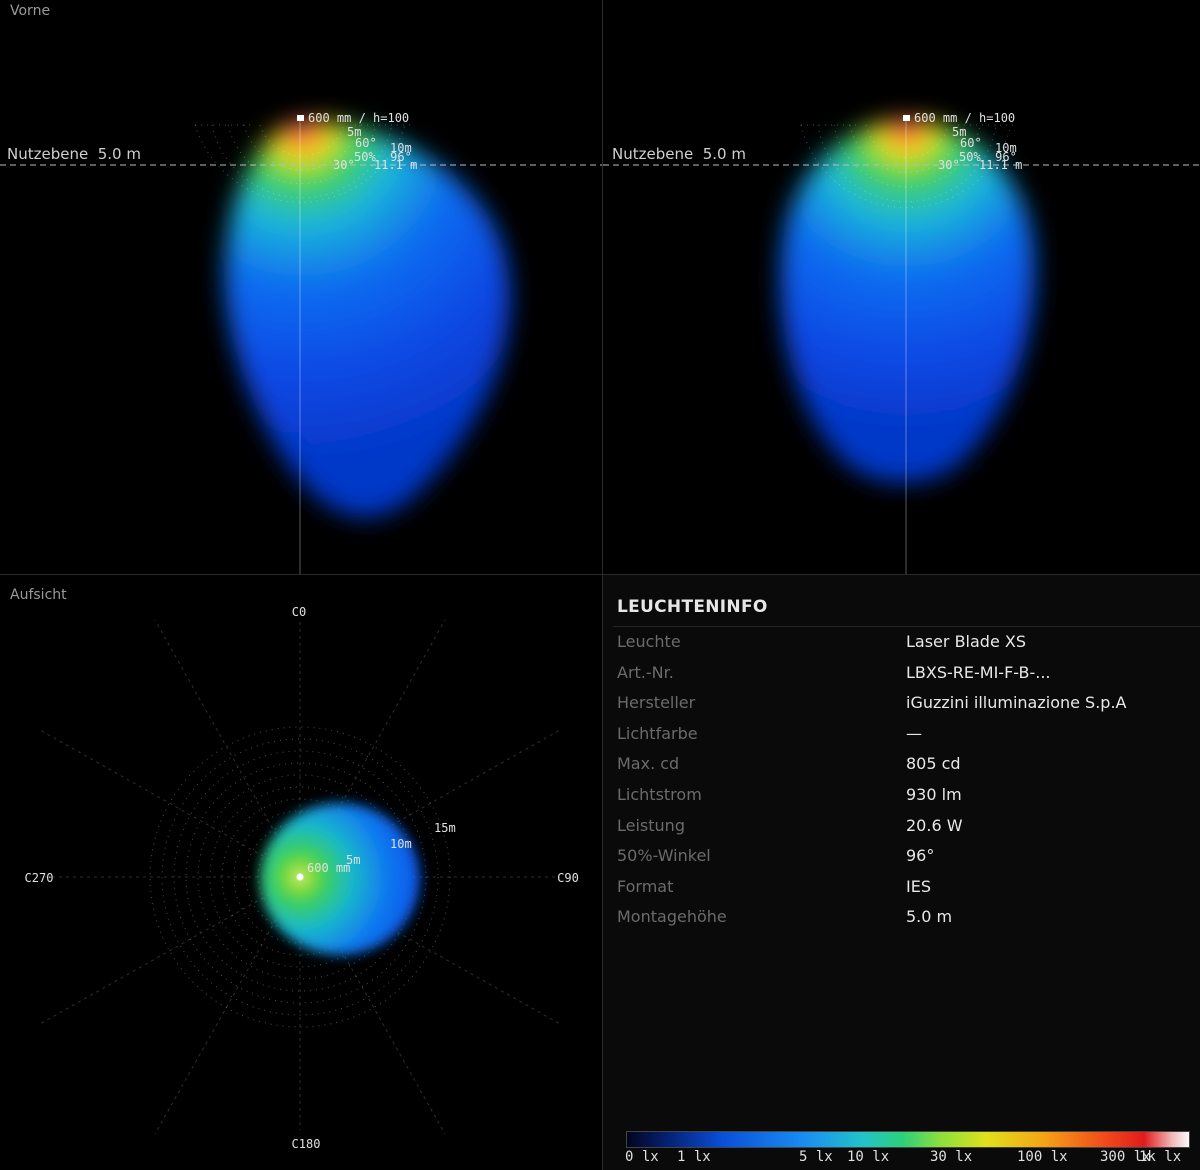 The image size is (1200, 1170). I want to click on legend-tick-10lx: 10 lx, so click(868, 1157).